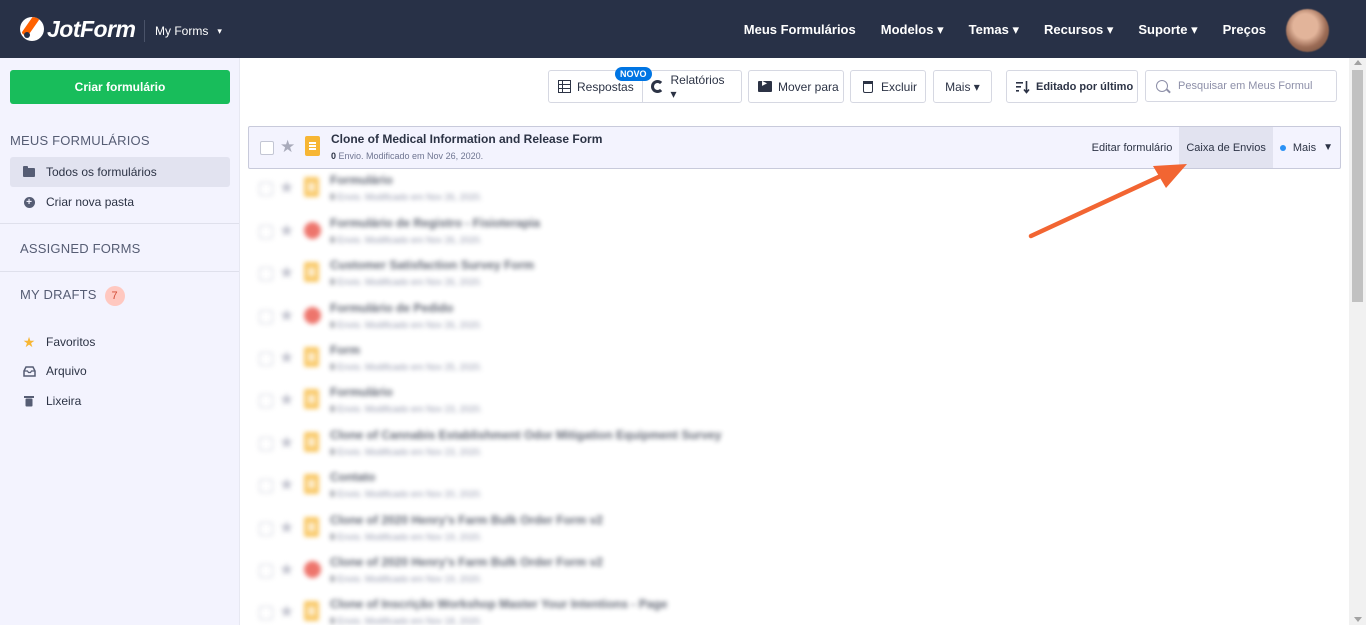 The height and width of the screenshot is (625, 1366). Describe the element at coordinates (796, 86) in the screenshot. I see `move-to-button: Mover para` at that location.